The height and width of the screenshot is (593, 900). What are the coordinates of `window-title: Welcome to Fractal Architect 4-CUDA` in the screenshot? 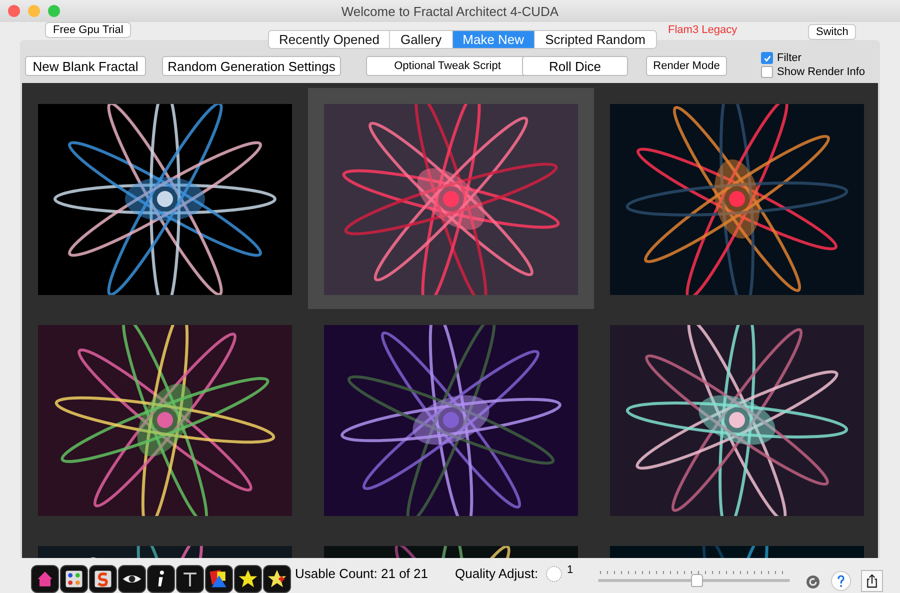 It's located at (450, 11).